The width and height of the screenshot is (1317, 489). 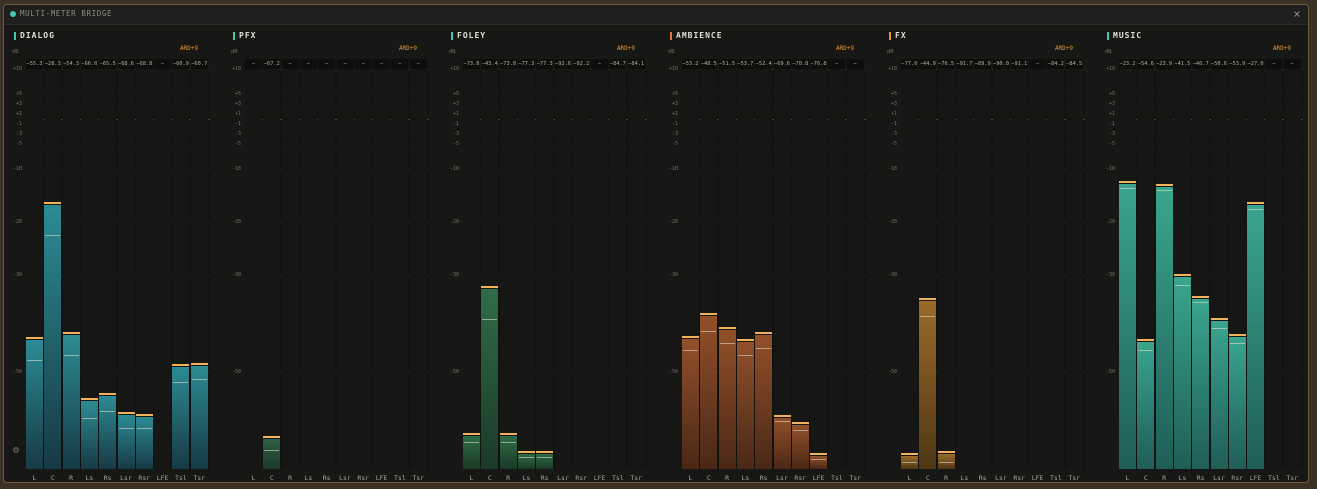 I want to click on peak-readout: −84.7, so click(x=618, y=64).